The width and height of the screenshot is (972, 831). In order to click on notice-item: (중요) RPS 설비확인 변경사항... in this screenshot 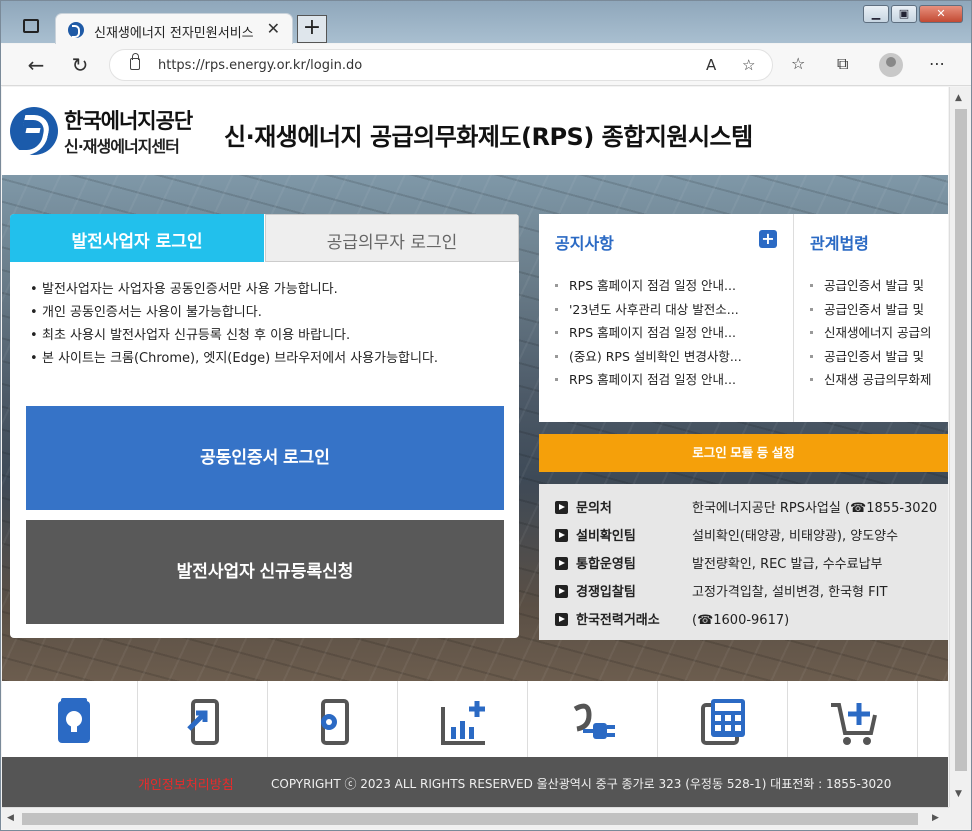, I will do `click(648, 357)`.